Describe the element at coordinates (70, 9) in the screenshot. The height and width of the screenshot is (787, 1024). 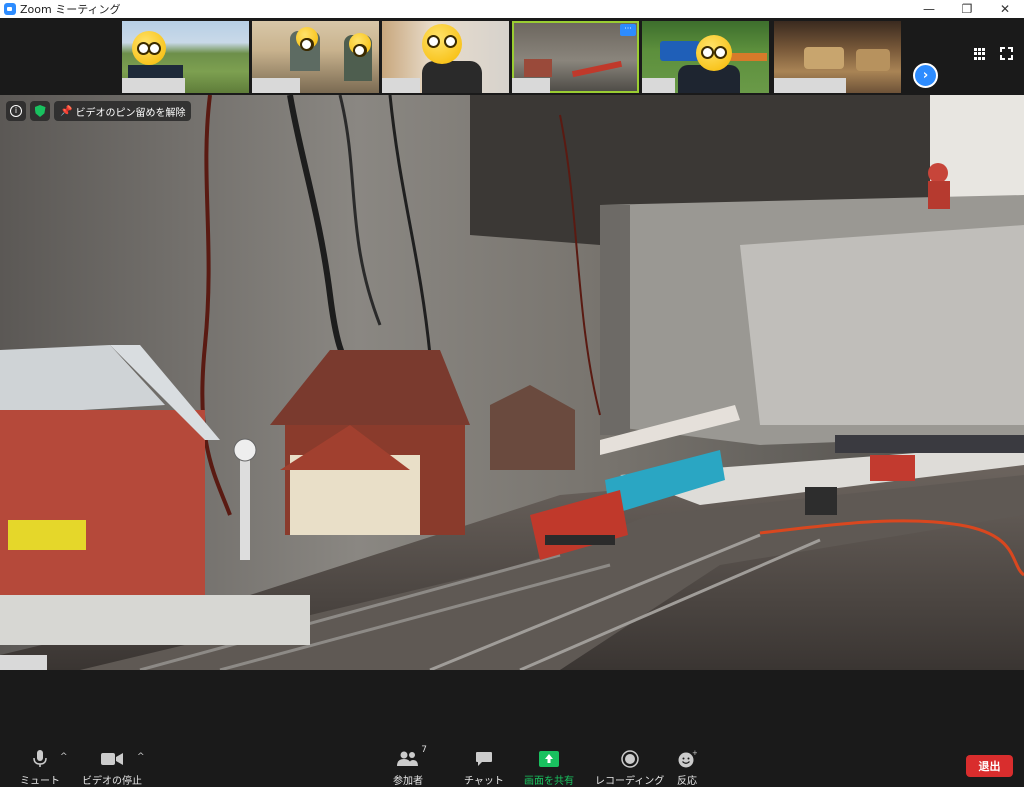
I see `window-title: Zoom ミーティング` at that location.